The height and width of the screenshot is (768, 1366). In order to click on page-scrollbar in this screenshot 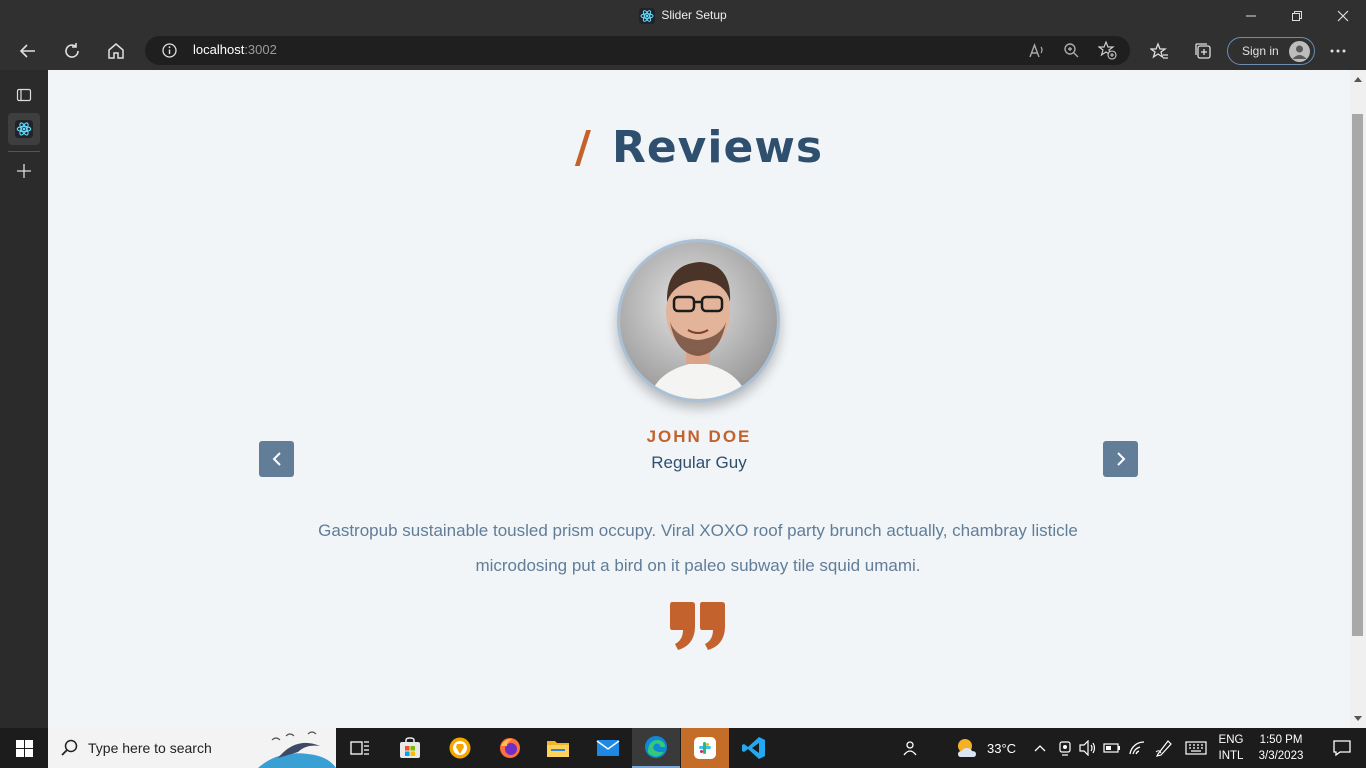, I will do `click(1358, 399)`.